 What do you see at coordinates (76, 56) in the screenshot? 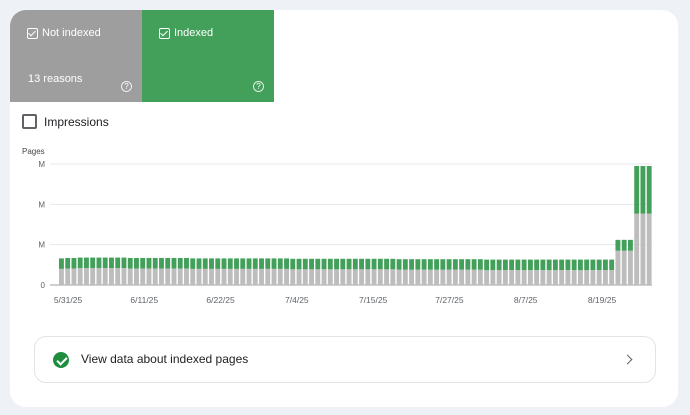
I see `not-indexed-tile: Not indexed 13 reasons ?` at bounding box center [76, 56].